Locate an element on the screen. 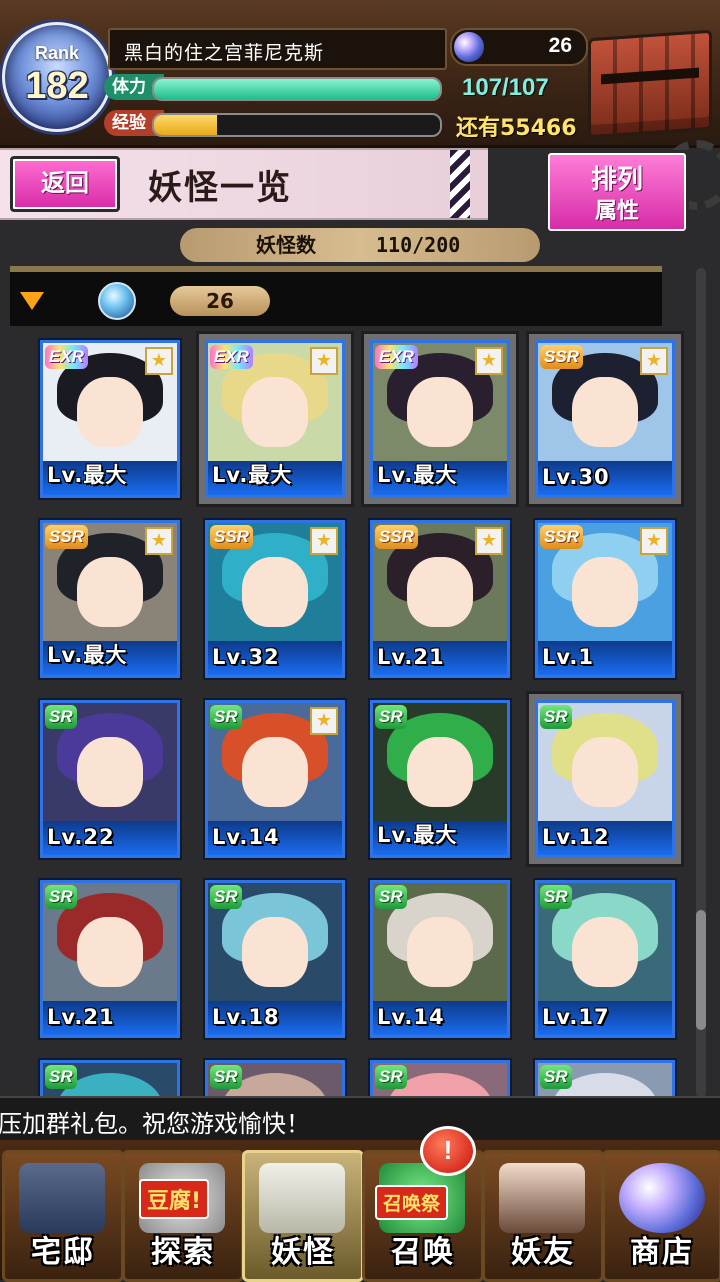 The width and height of the screenshot is (720, 1282). level-text: Lv.30 is located at coordinates (576, 477).